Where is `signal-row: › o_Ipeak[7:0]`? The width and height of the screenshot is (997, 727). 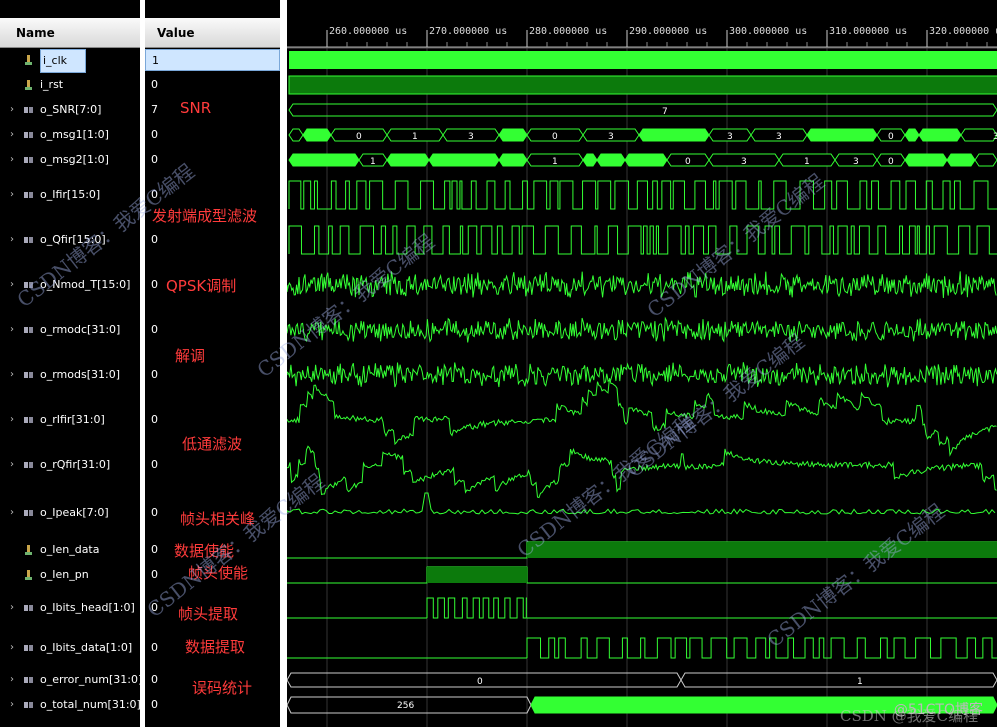
signal-row: › o_Ipeak[7:0] is located at coordinates (70, 513).